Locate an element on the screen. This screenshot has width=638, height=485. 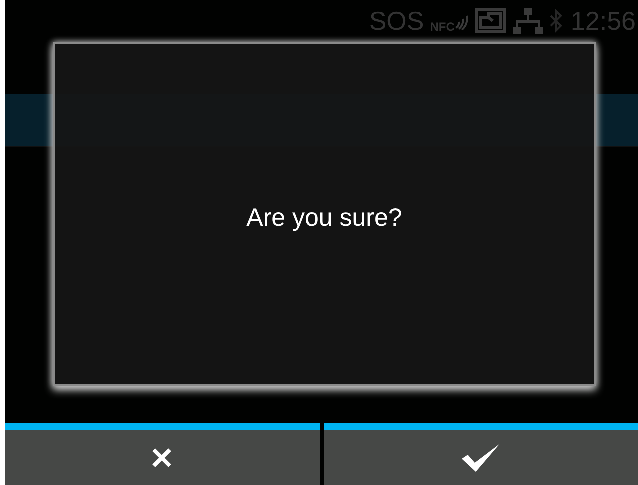
confirm-button is located at coordinates (481, 454).